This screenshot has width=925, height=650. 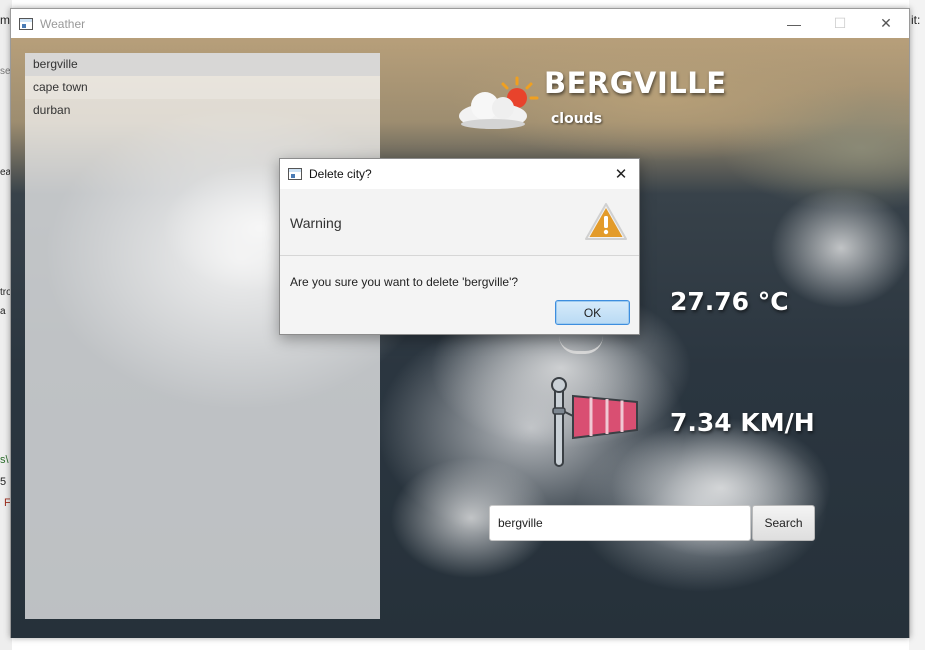 What do you see at coordinates (3, 311) in the screenshot?
I see `background-text-fragment: a` at bounding box center [3, 311].